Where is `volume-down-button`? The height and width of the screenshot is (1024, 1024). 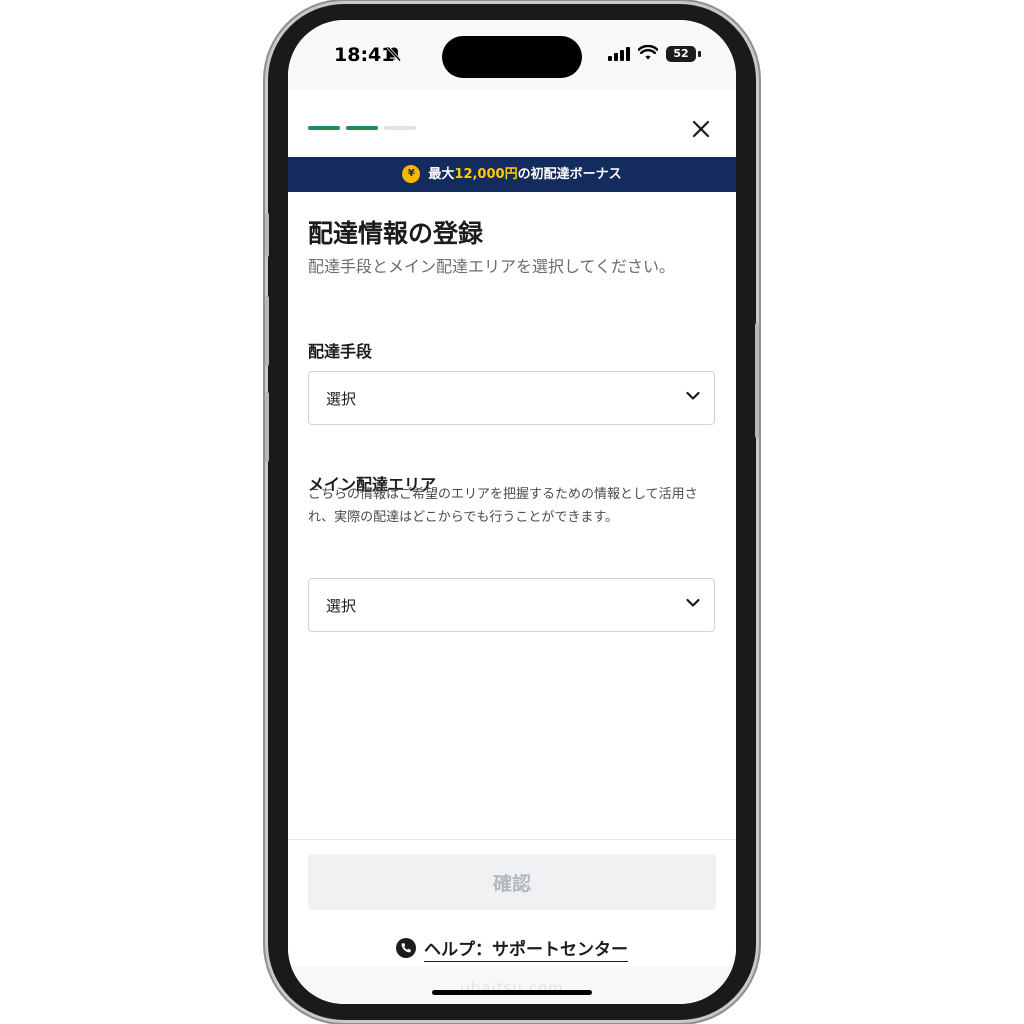 volume-down-button is located at coordinates (267, 427).